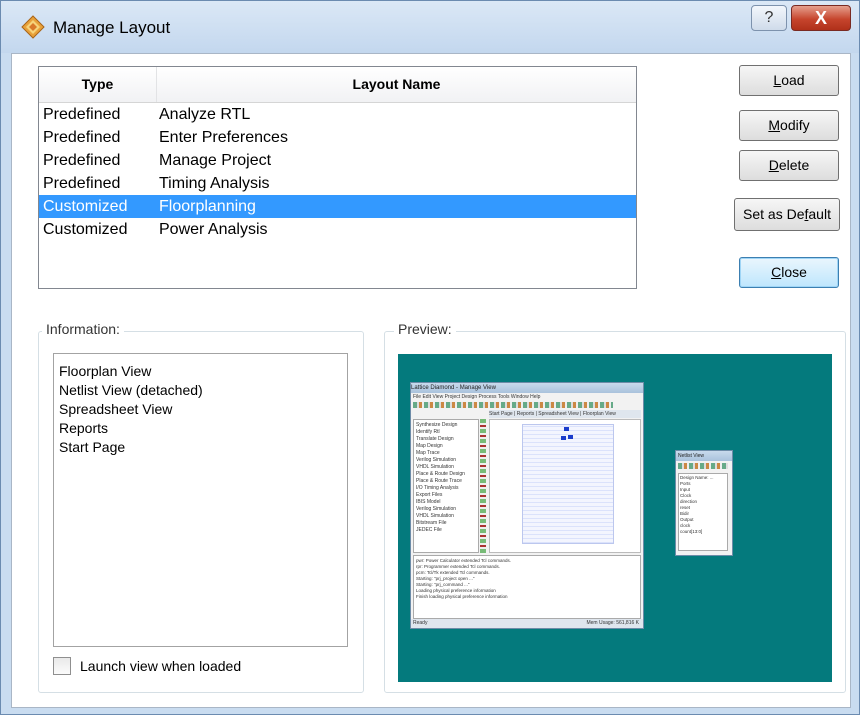 This screenshot has width=860, height=715. I want to click on preview-tree-item: Map Trace, so click(428, 453).